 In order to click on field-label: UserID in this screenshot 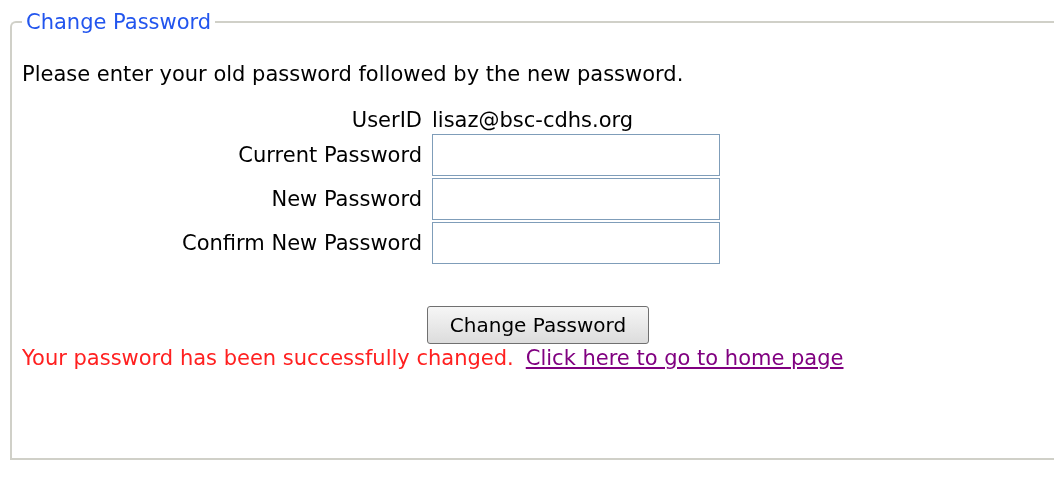, I will do `click(386, 120)`.